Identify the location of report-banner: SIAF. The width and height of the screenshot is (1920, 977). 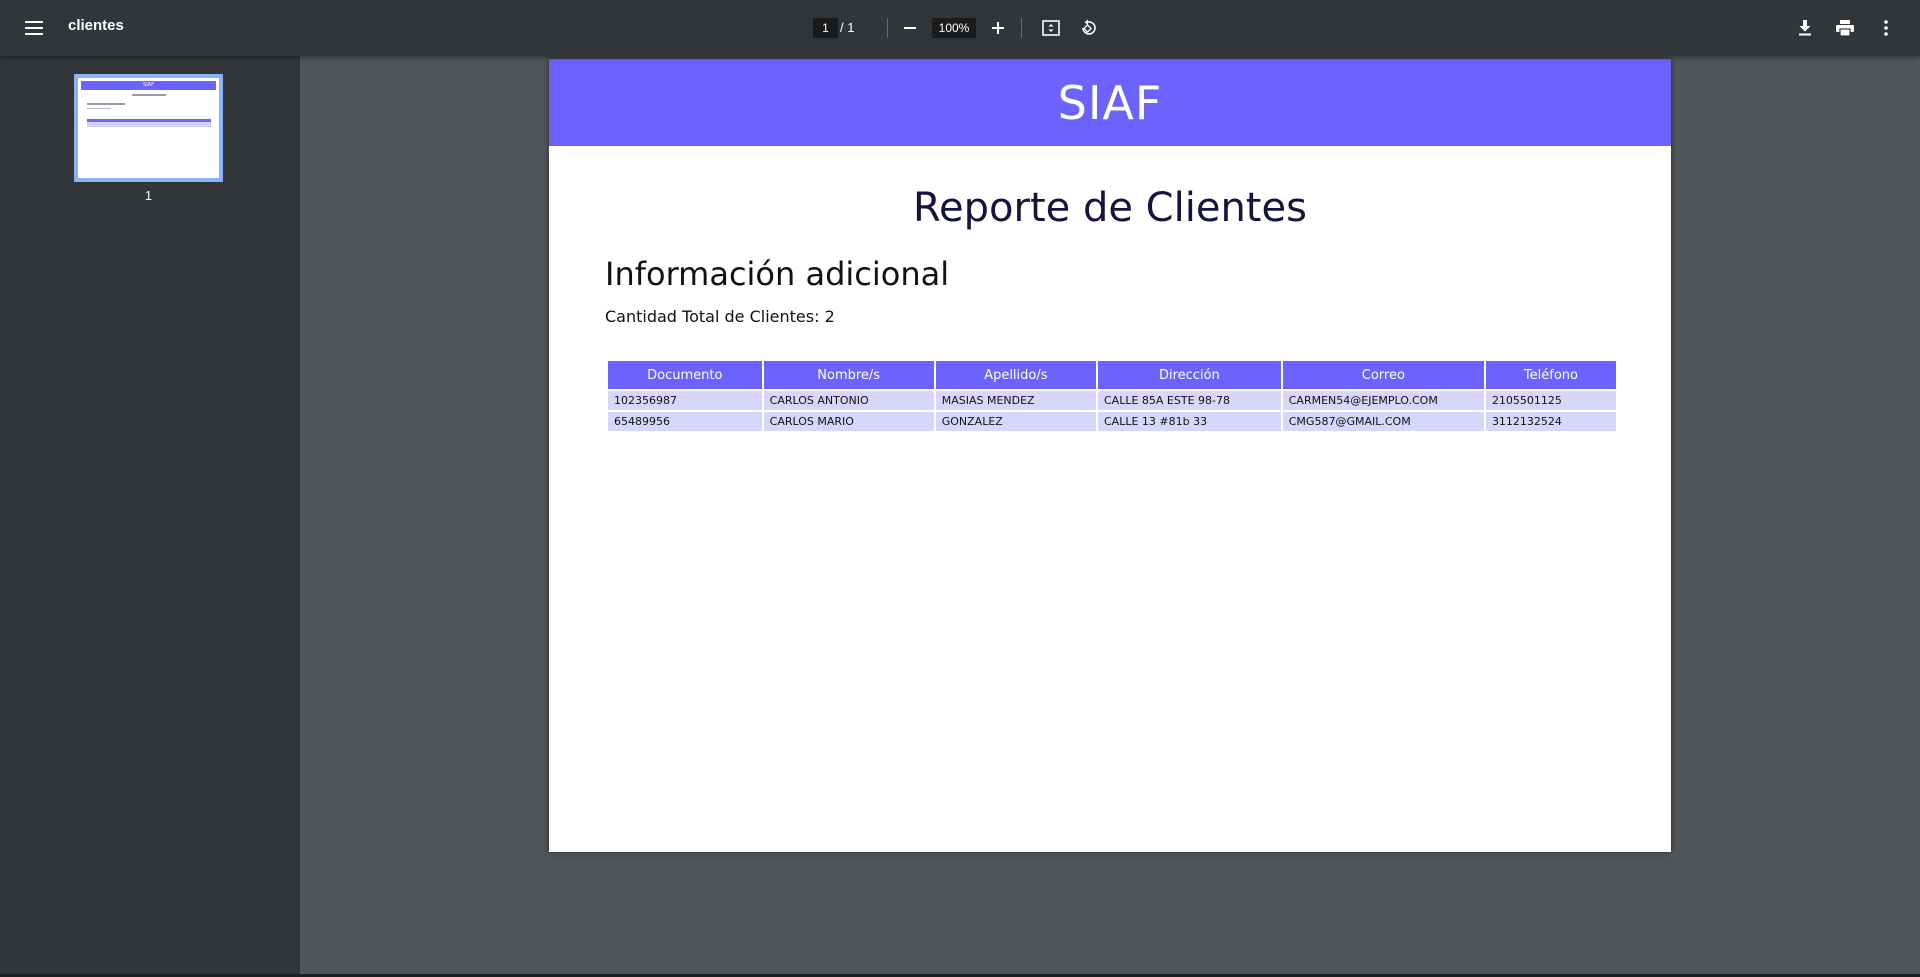
(1110, 102).